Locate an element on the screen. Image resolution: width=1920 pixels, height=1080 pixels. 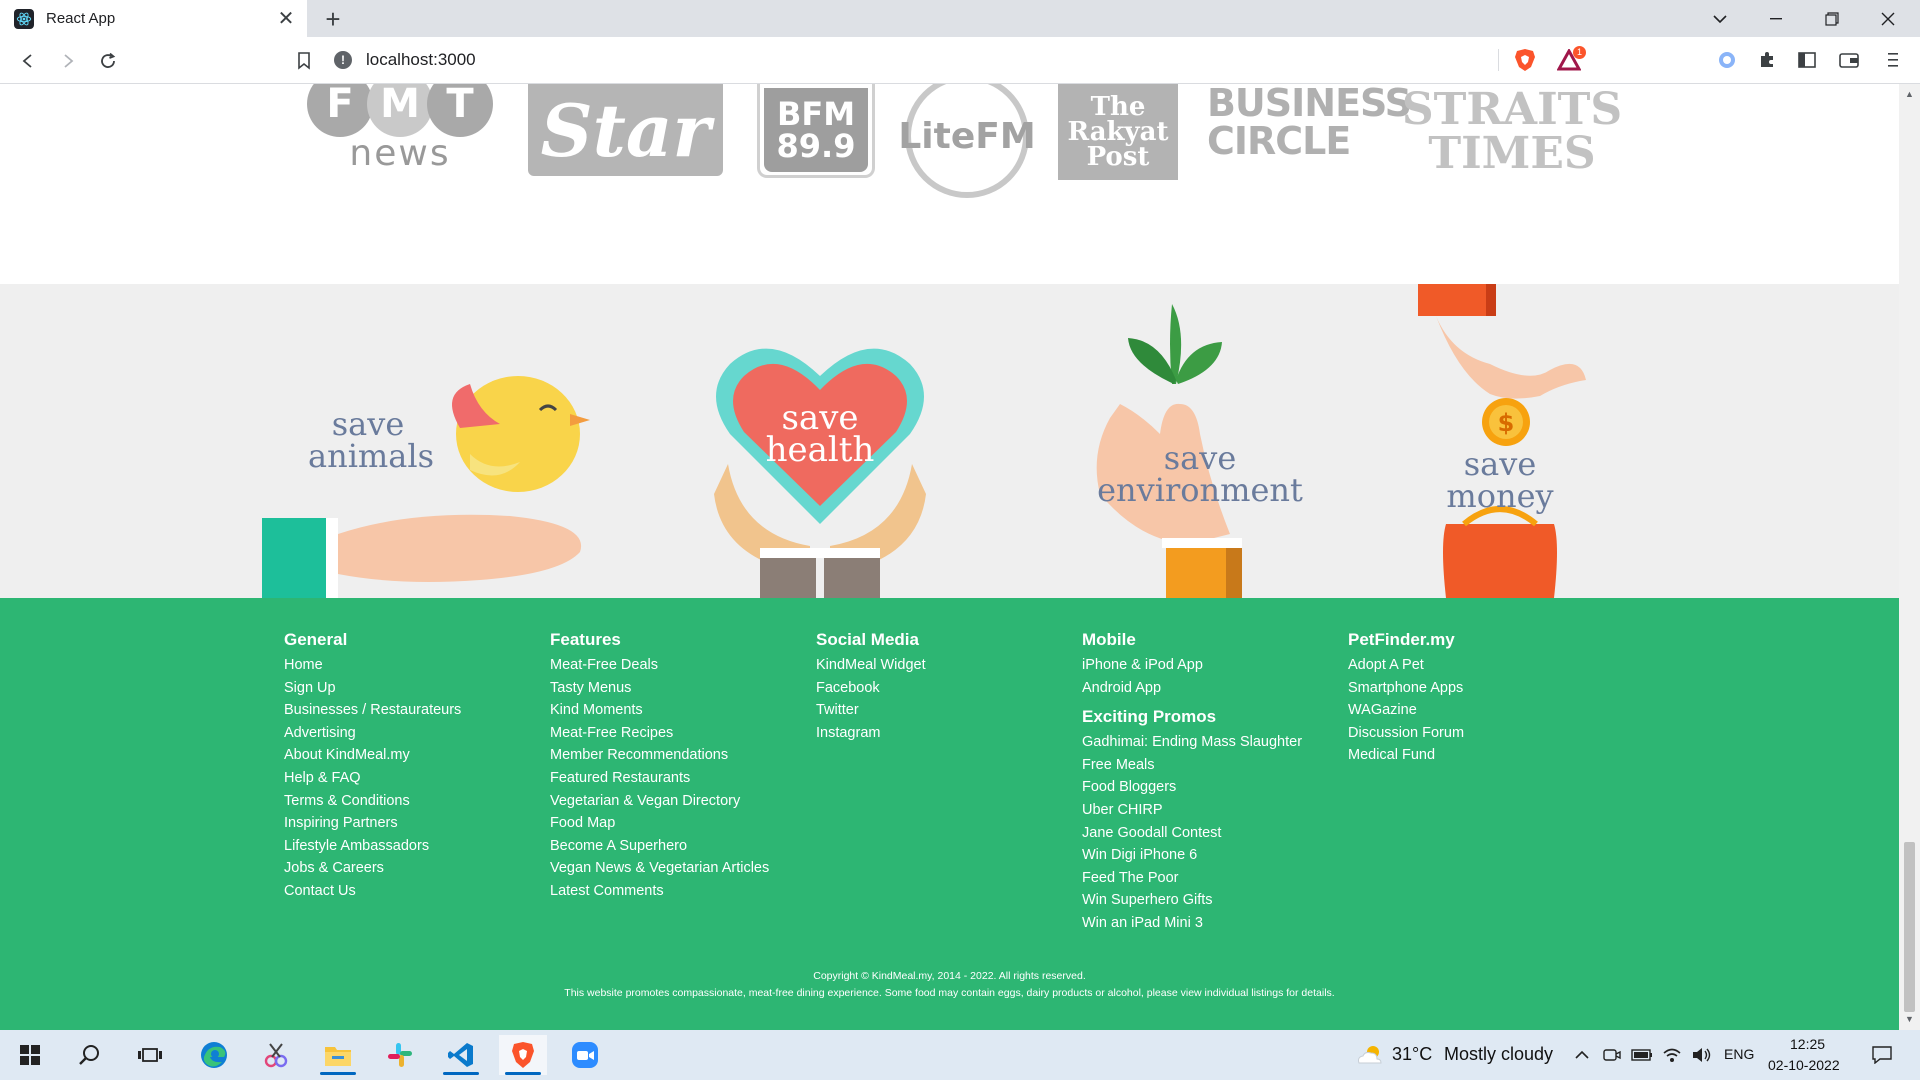
scroll-down-arrow: ▼ is located at coordinates (1909, 1019).